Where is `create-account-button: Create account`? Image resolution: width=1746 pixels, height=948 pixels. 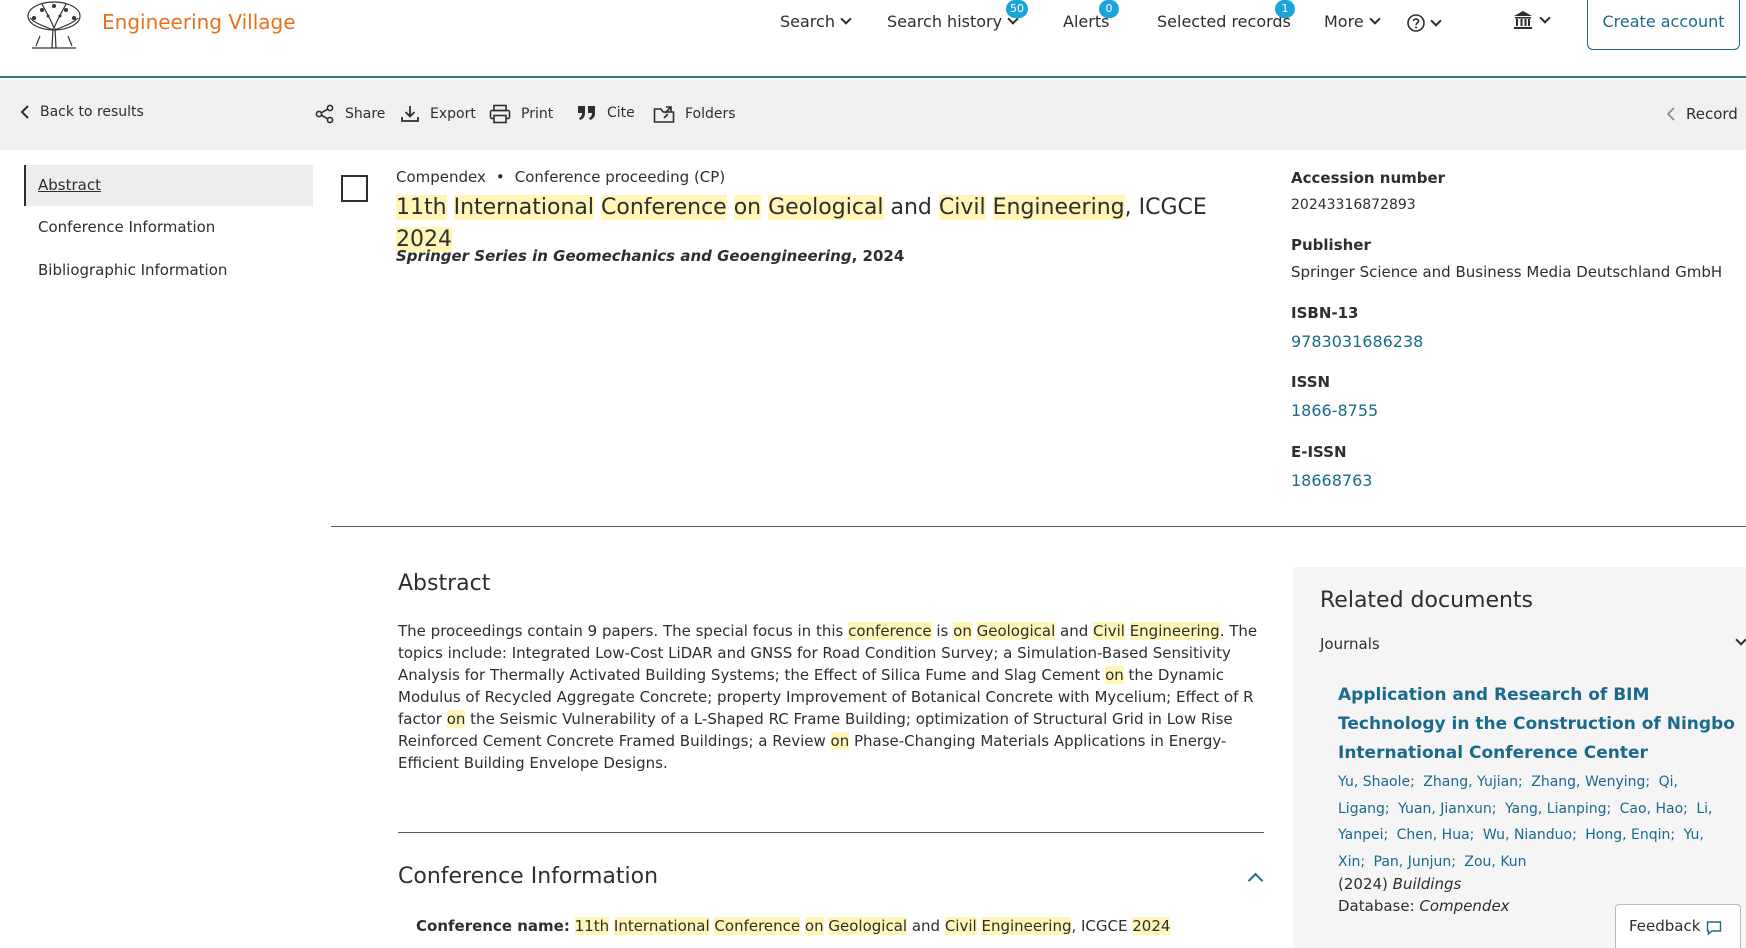
create-account-button: Create account is located at coordinates (1663, 25).